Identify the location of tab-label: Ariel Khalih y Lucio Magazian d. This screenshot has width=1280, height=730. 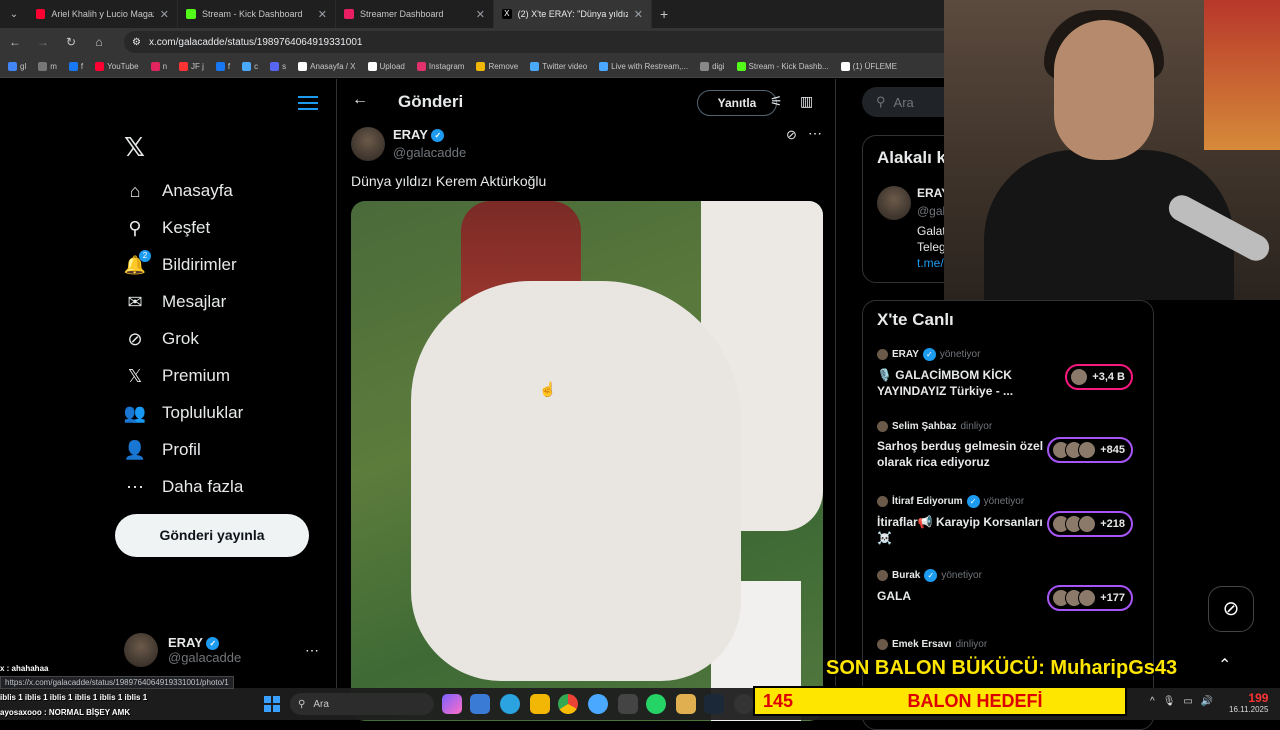
(102, 14).